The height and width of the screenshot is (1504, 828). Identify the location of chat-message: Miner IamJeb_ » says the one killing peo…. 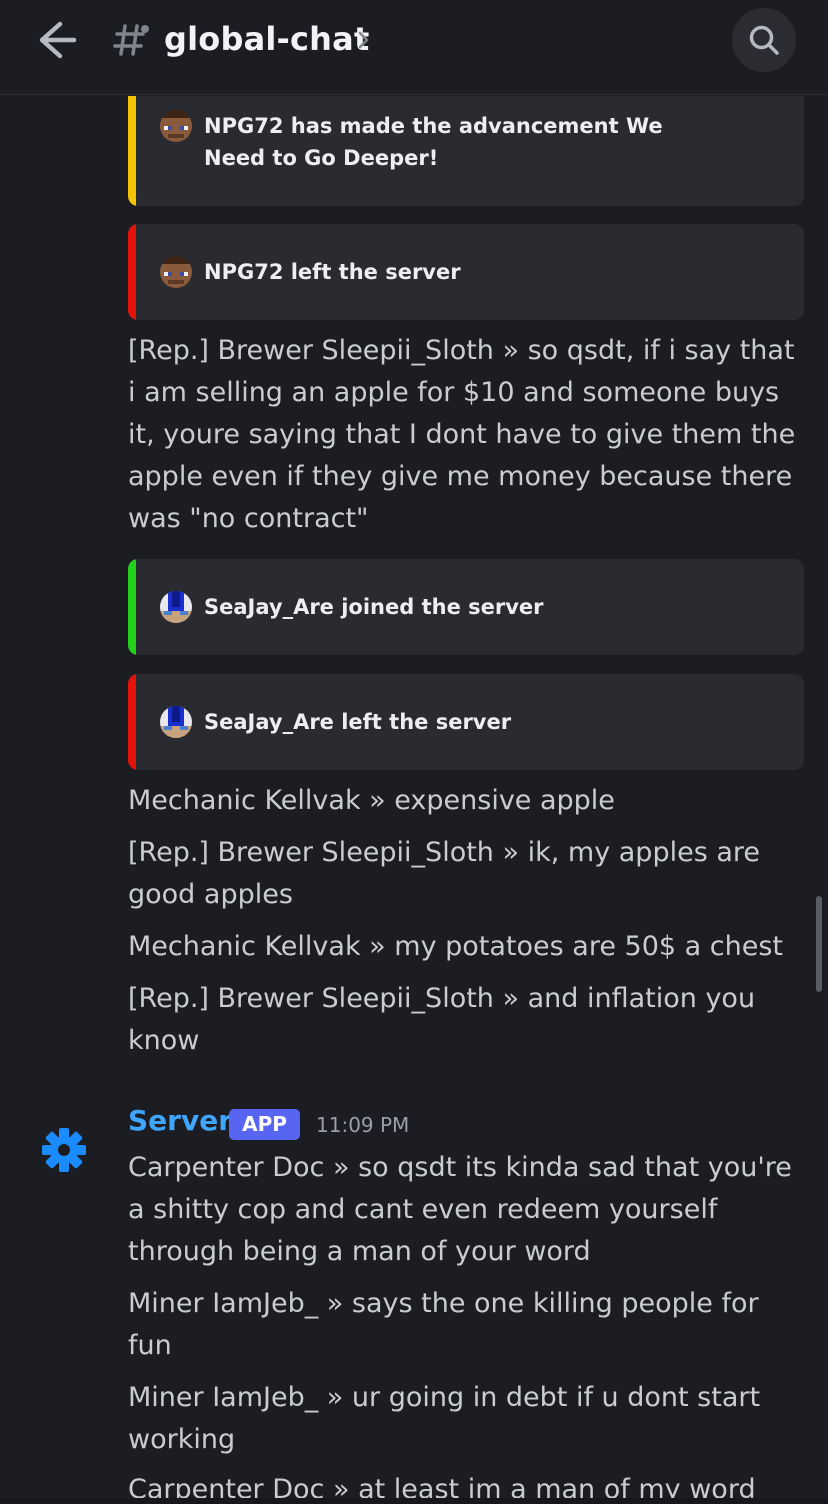
(443, 1324).